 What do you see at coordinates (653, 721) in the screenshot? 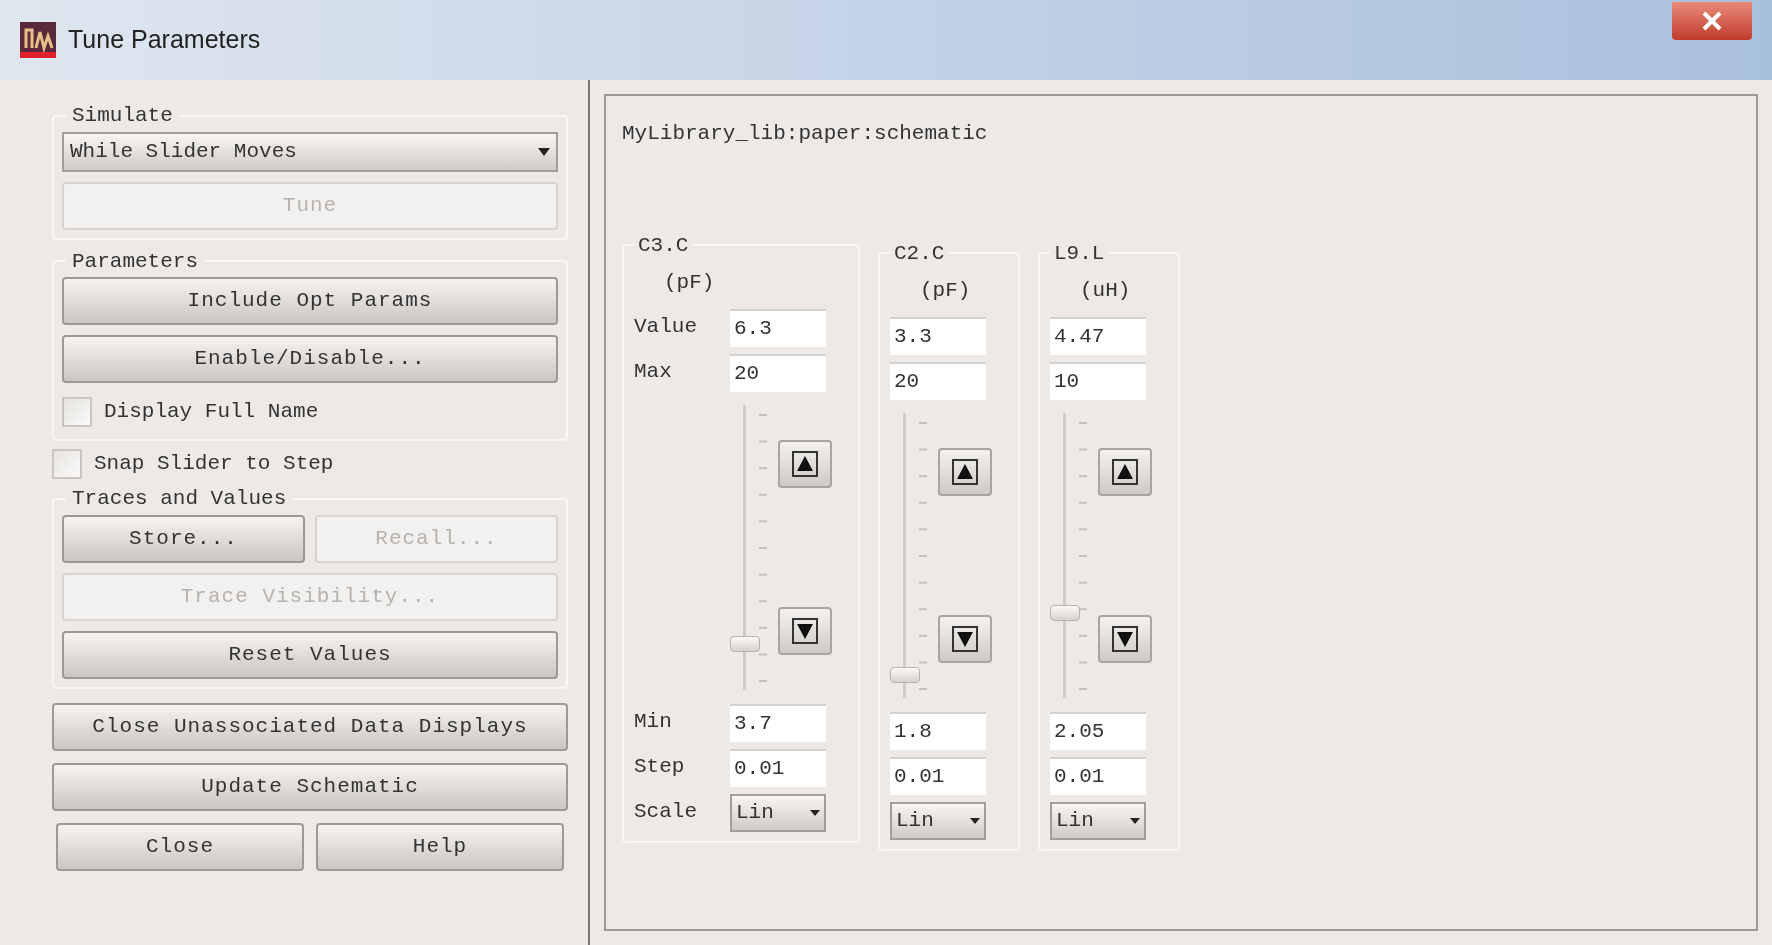
I see `field-label: Min` at bounding box center [653, 721].